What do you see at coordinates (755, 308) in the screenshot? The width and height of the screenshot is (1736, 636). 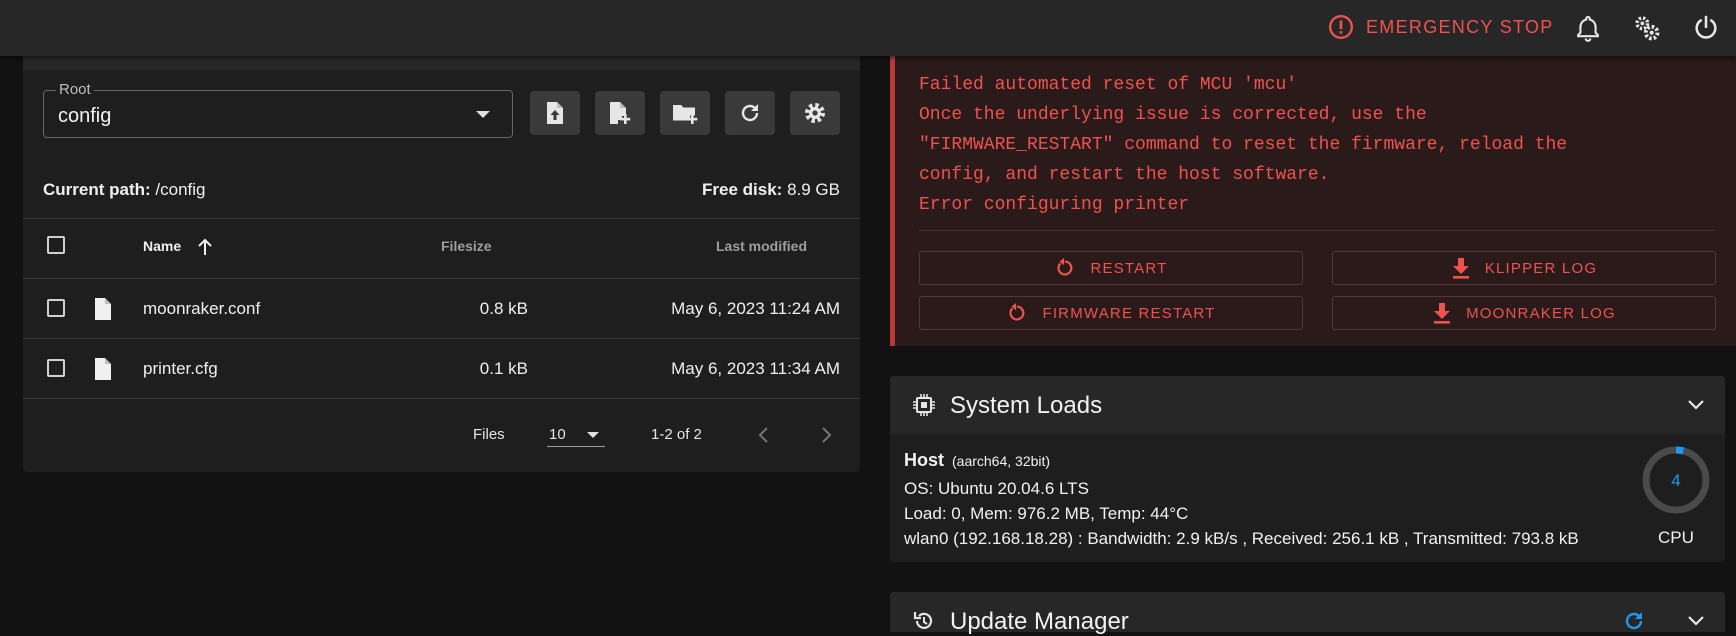 I see `file-modified: May 6, 2023 11:24 AM` at bounding box center [755, 308].